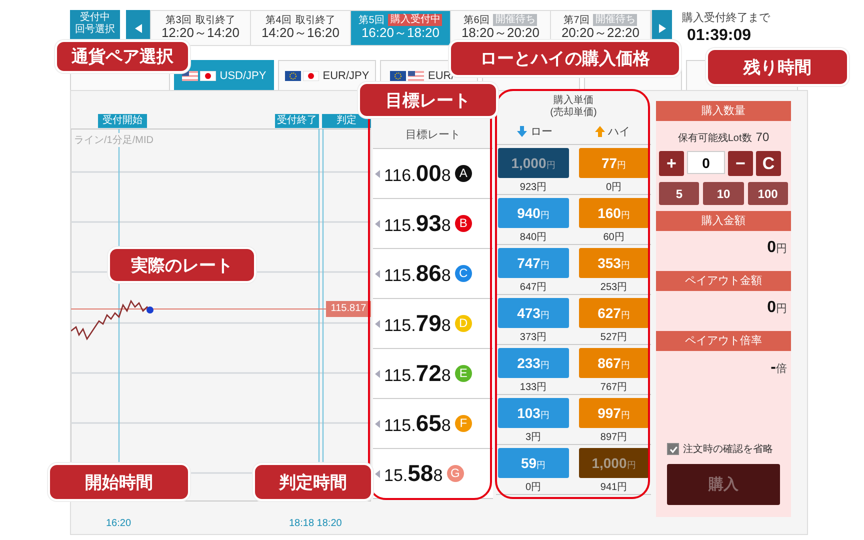  Describe the element at coordinates (417, 273) in the screenshot. I see `target-rate: 115.868` at that location.